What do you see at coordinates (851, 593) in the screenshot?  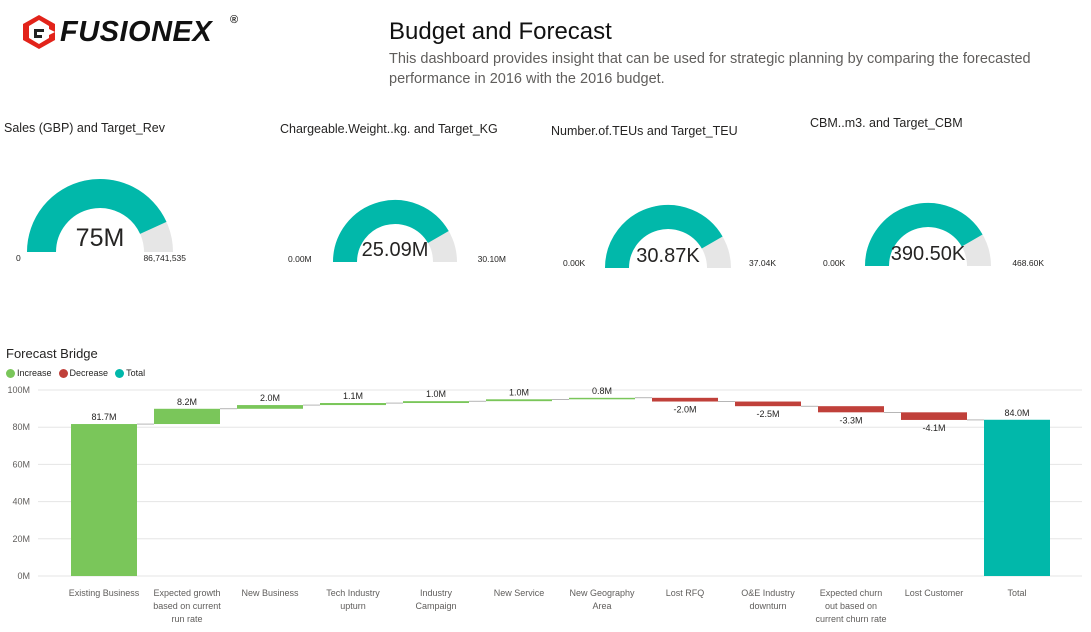 I see `category-label: Expected churn` at bounding box center [851, 593].